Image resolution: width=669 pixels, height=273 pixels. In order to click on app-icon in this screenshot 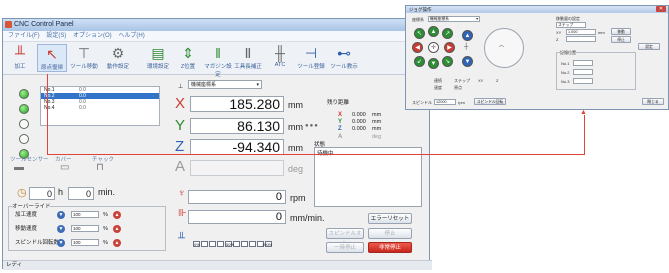, I will do `click(8, 24)`.